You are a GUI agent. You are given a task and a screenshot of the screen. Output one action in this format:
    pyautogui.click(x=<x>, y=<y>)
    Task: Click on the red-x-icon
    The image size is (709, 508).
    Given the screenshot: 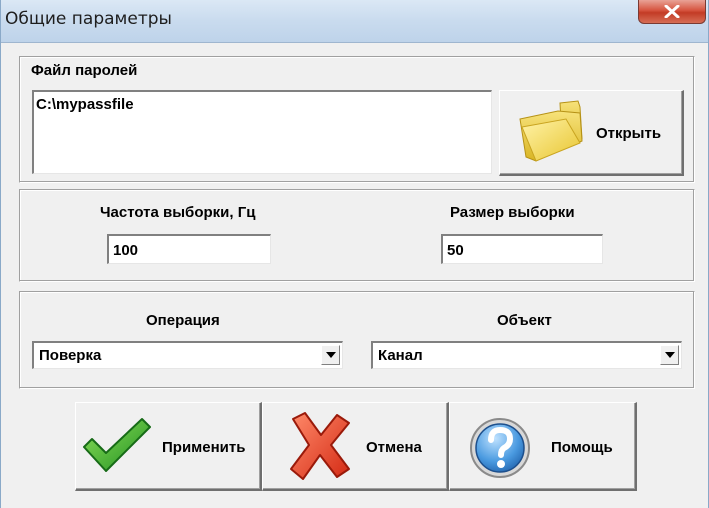 What is the action you would take?
    pyautogui.click(x=320, y=446)
    